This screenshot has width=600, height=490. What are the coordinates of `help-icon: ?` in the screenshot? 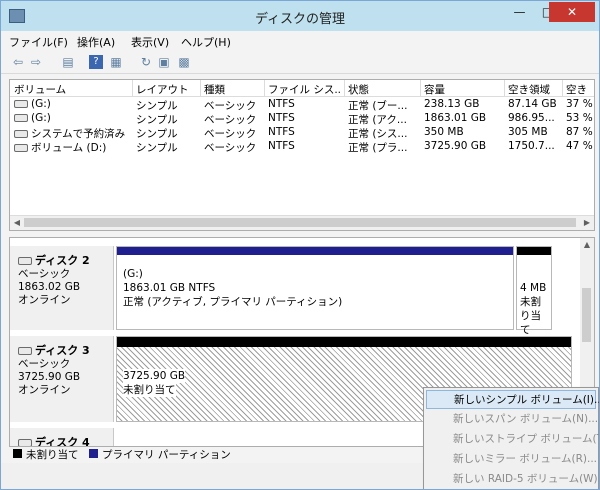 It's located at (96, 62).